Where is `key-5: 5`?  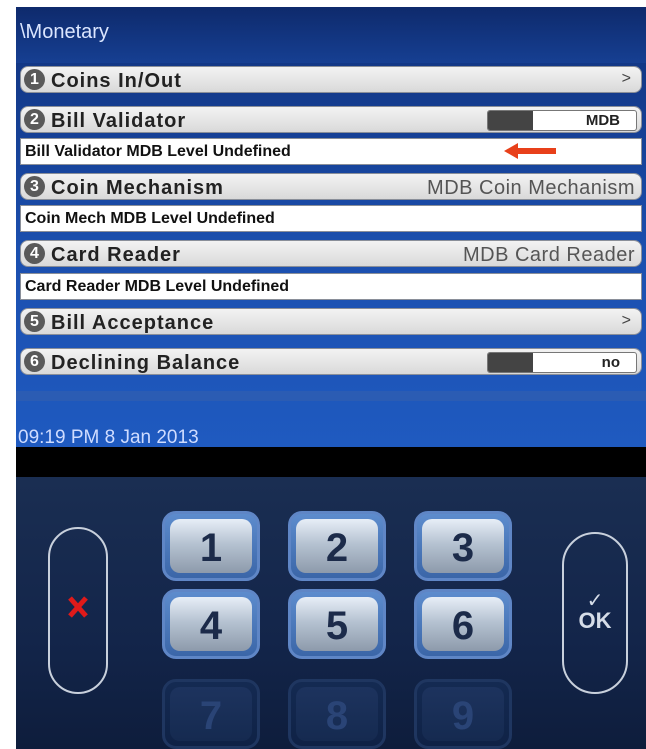
key-5: 5 is located at coordinates (337, 624).